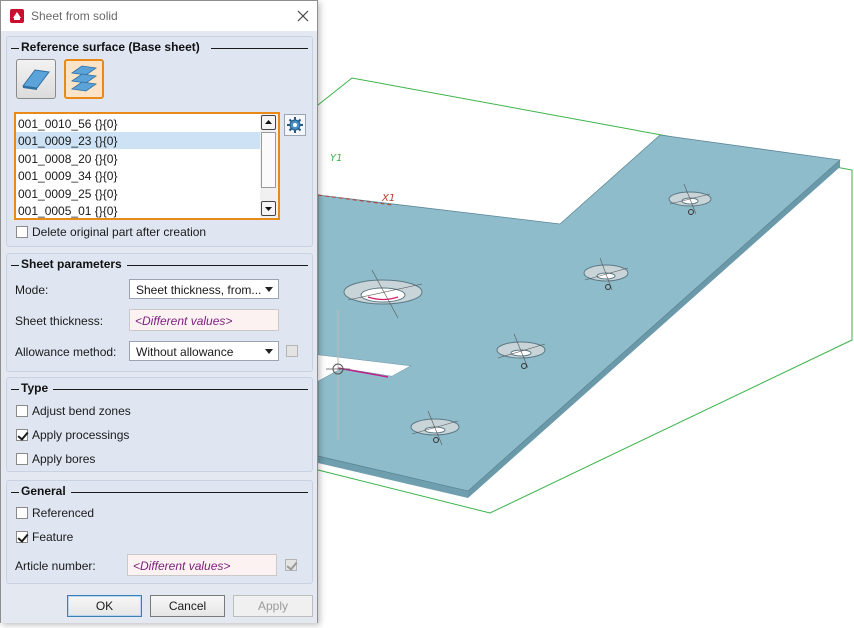  What do you see at coordinates (184, 321) in the screenshot?
I see `sheet-thickness-value: <Different values>` at bounding box center [184, 321].